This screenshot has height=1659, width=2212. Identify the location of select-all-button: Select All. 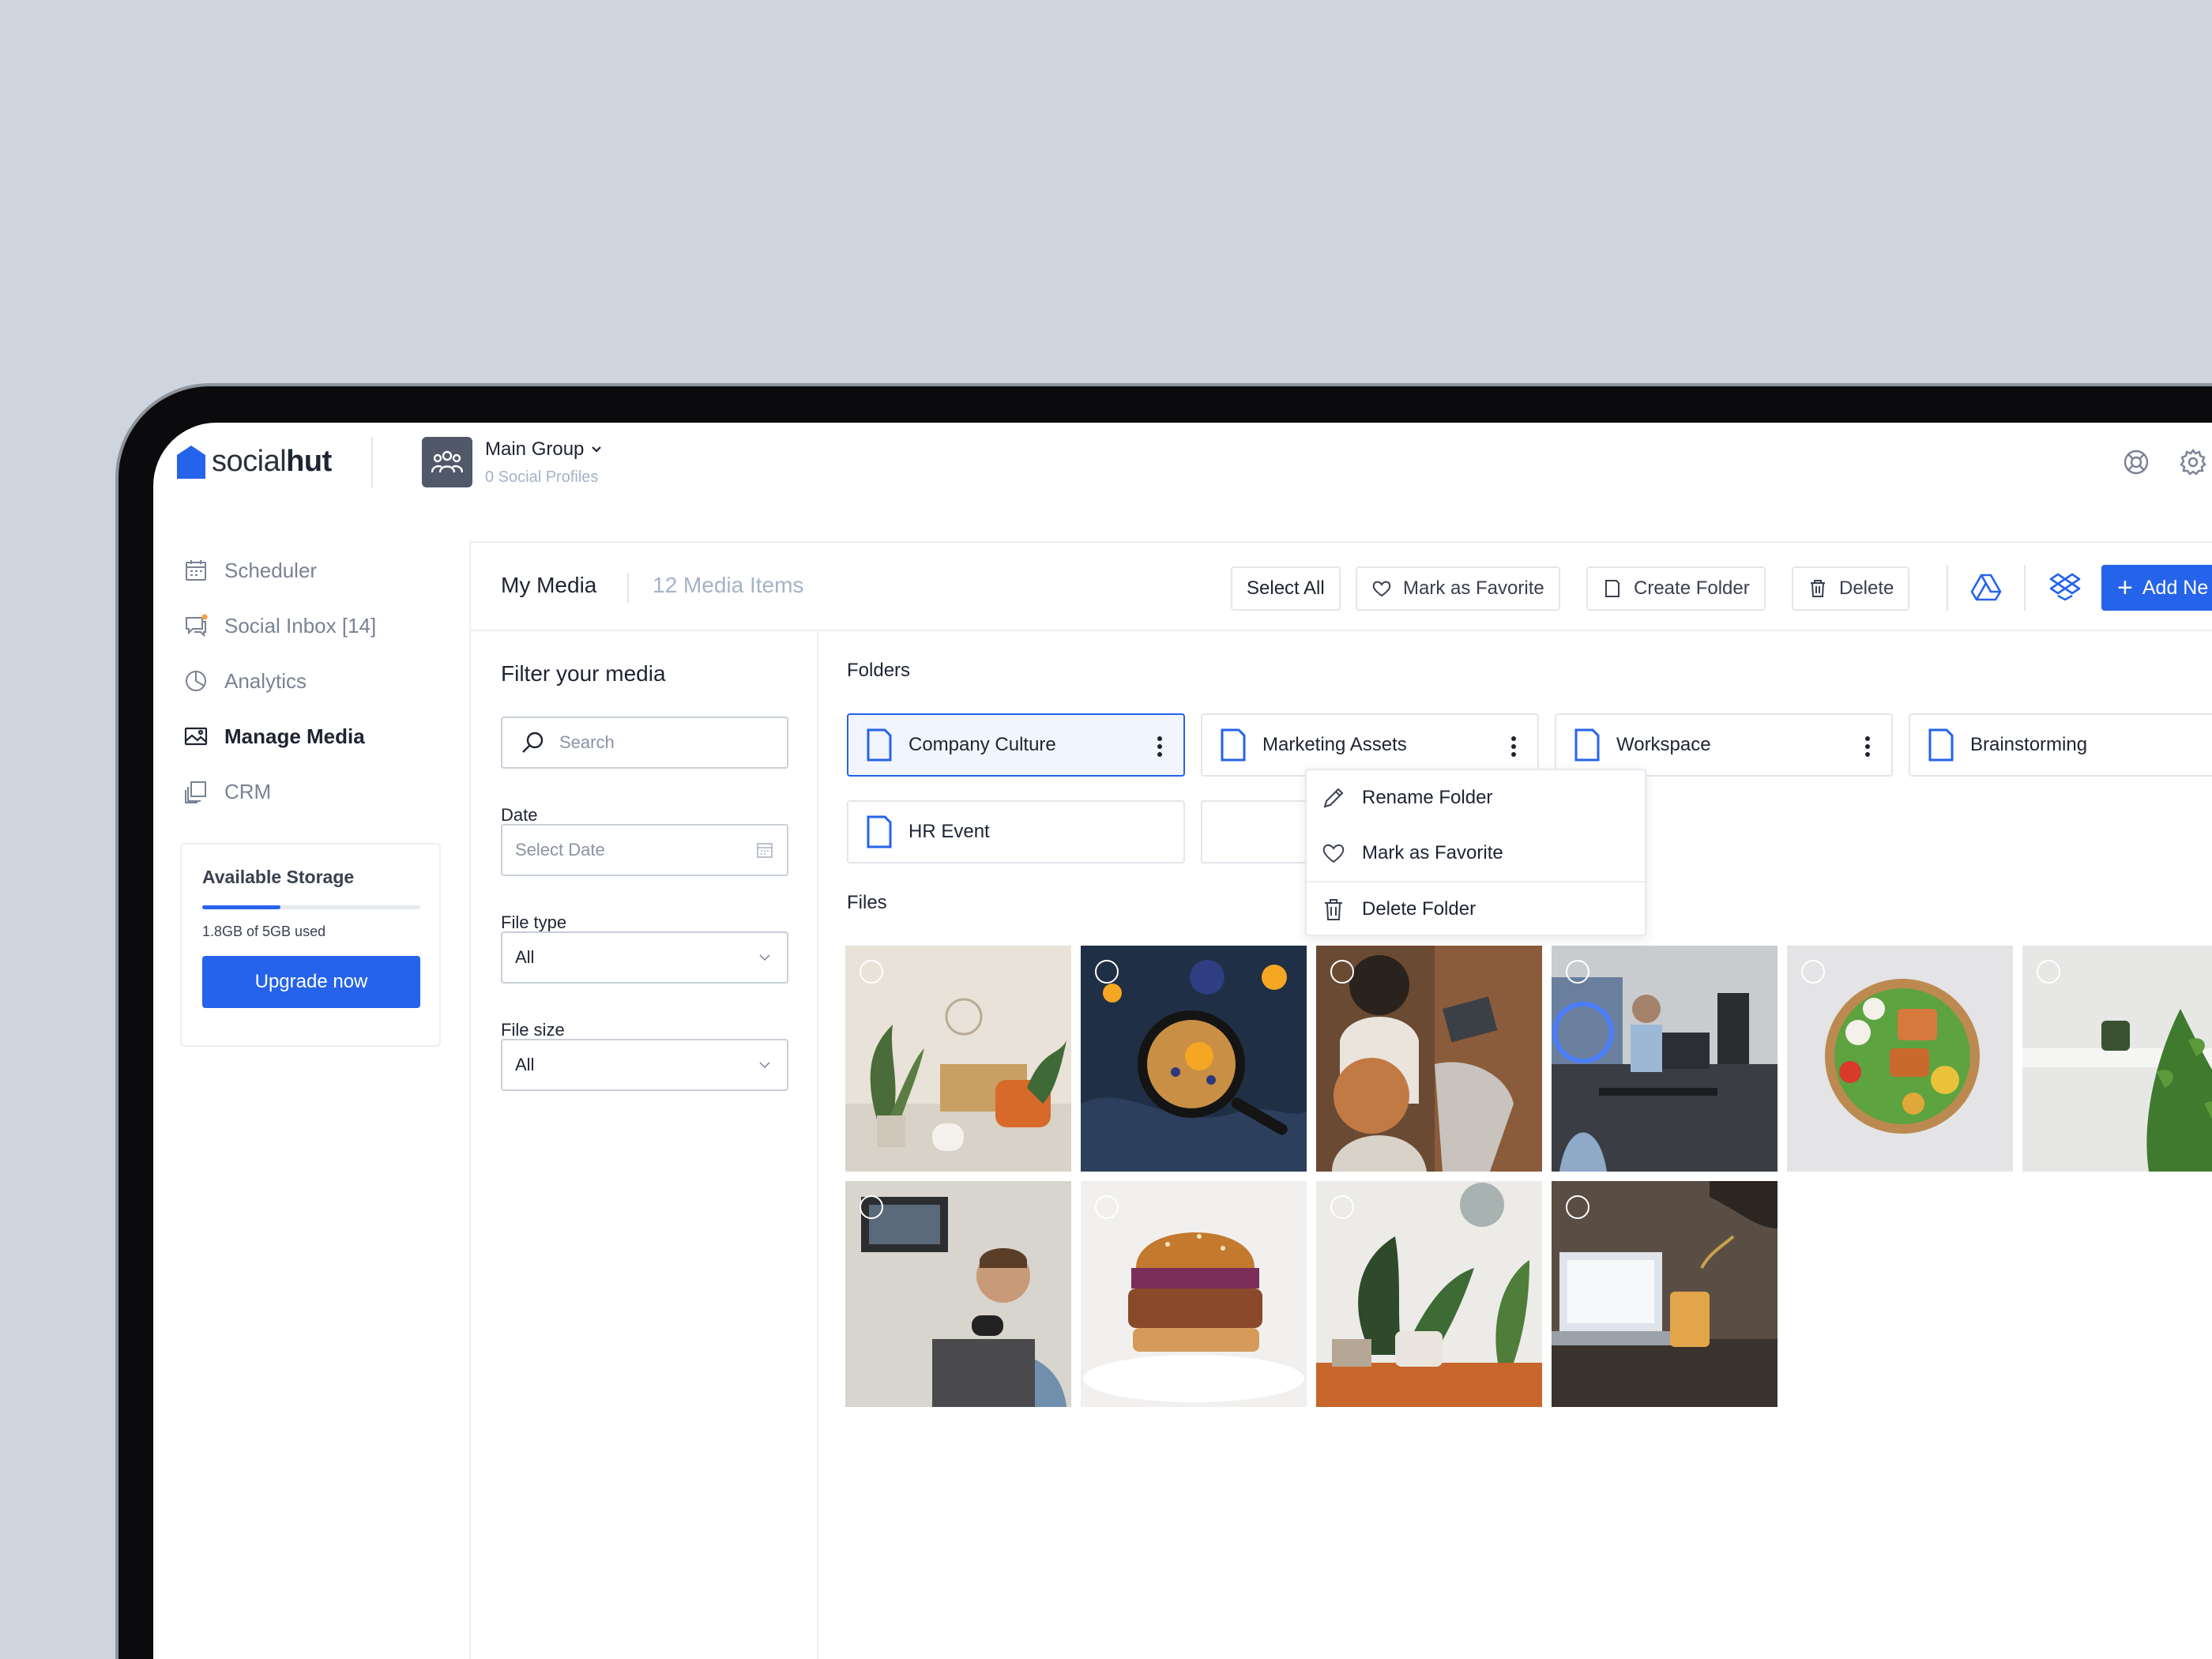
(1286, 588).